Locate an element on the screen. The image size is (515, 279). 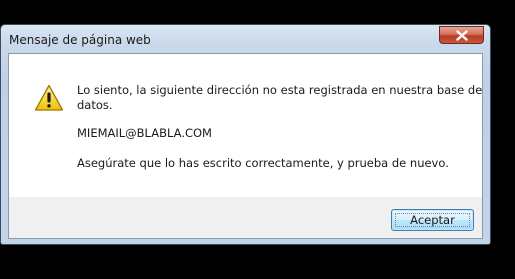
button-bar: Aceptar is located at coordinates (245, 217).